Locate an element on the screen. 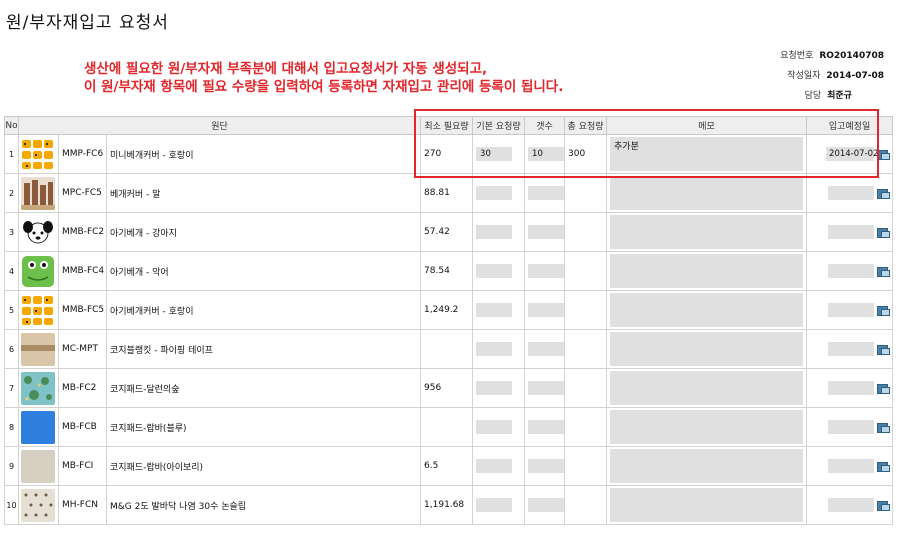 The image size is (900, 545). fabric-name: 베개커버 - 말 is located at coordinates (263, 193).